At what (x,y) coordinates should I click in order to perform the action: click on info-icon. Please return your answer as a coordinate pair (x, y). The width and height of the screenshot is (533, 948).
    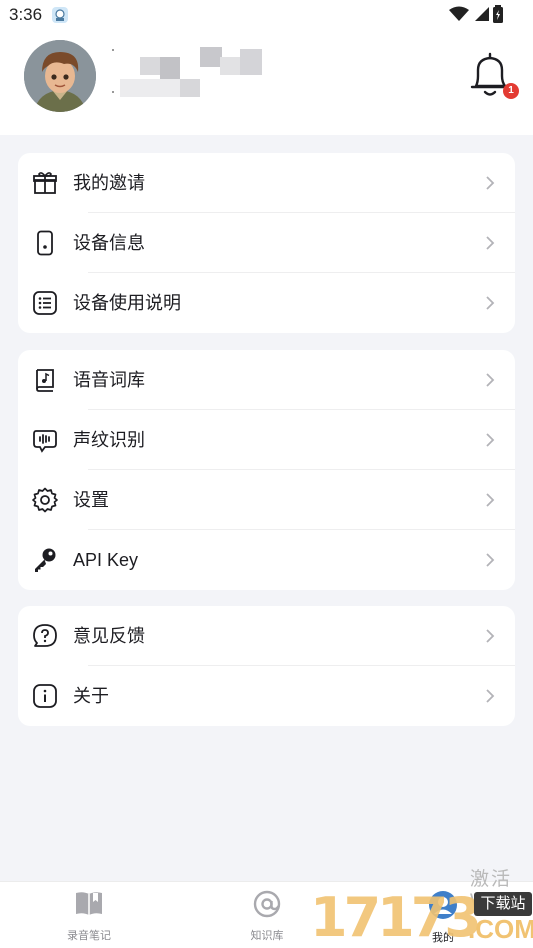
    Looking at the image, I should click on (45, 696).